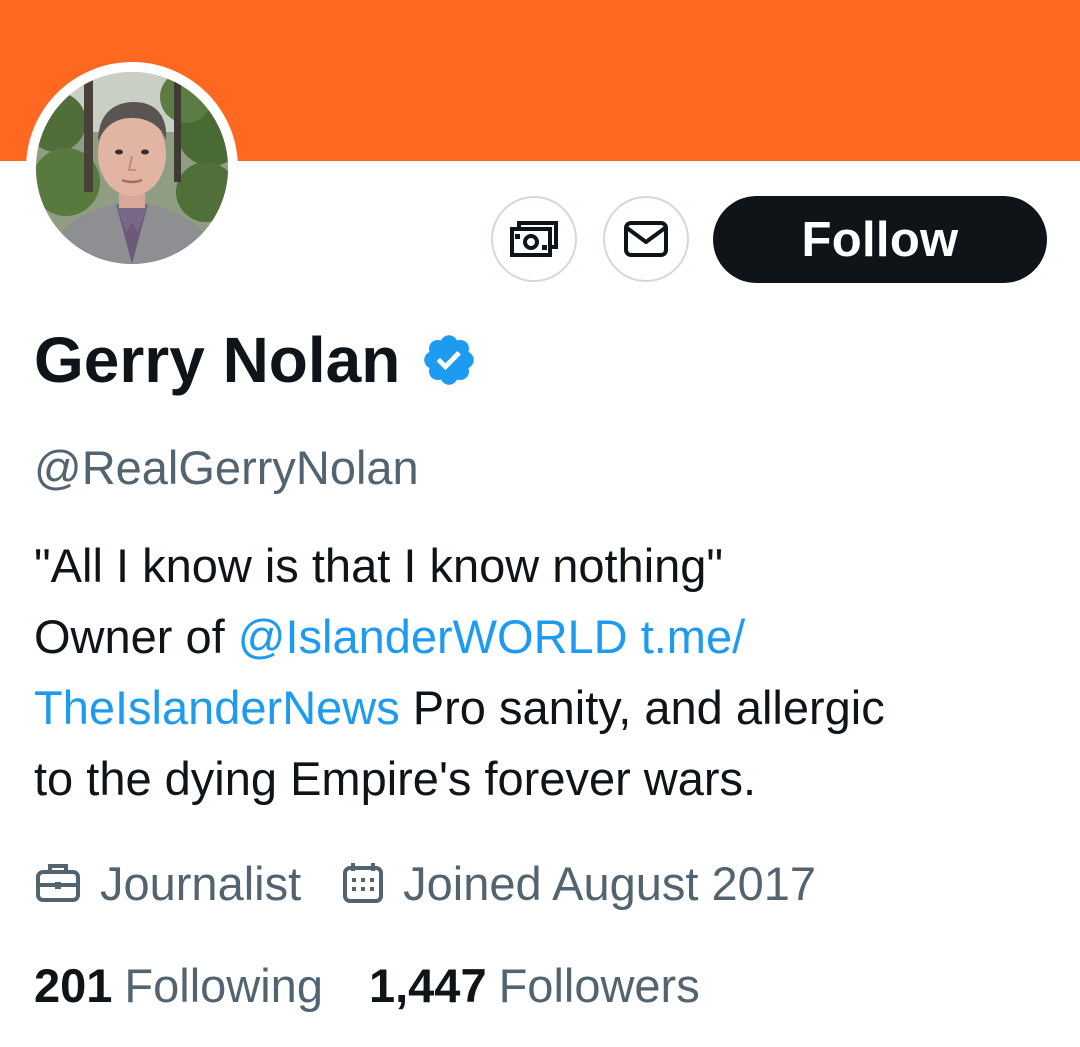 The height and width of the screenshot is (1047, 1080). What do you see at coordinates (363, 883) in the screenshot?
I see `calendar-icon` at bounding box center [363, 883].